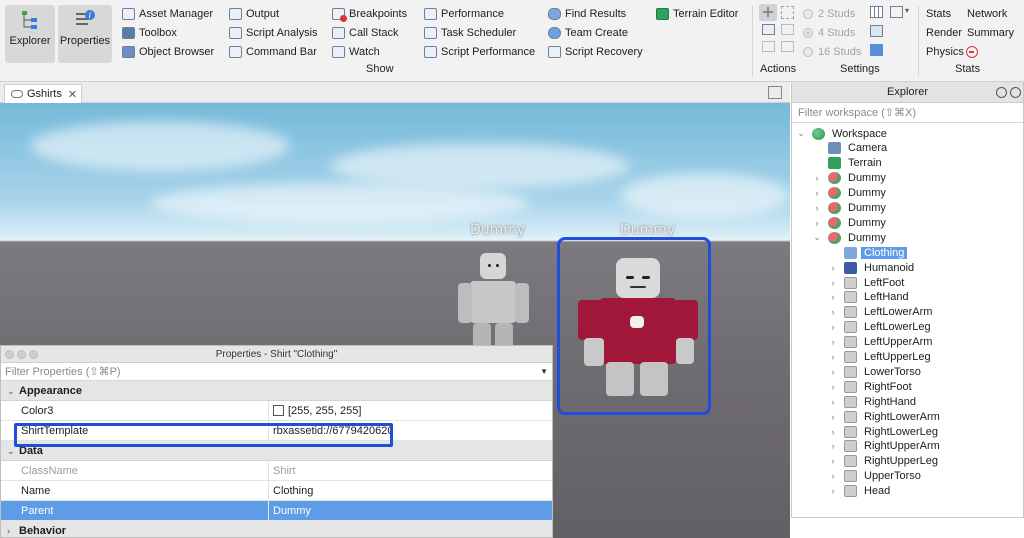 The width and height of the screenshot is (1024, 538). Describe the element at coordinates (365, 33) in the screenshot. I see `call-stack-button: Call Stack` at that location.